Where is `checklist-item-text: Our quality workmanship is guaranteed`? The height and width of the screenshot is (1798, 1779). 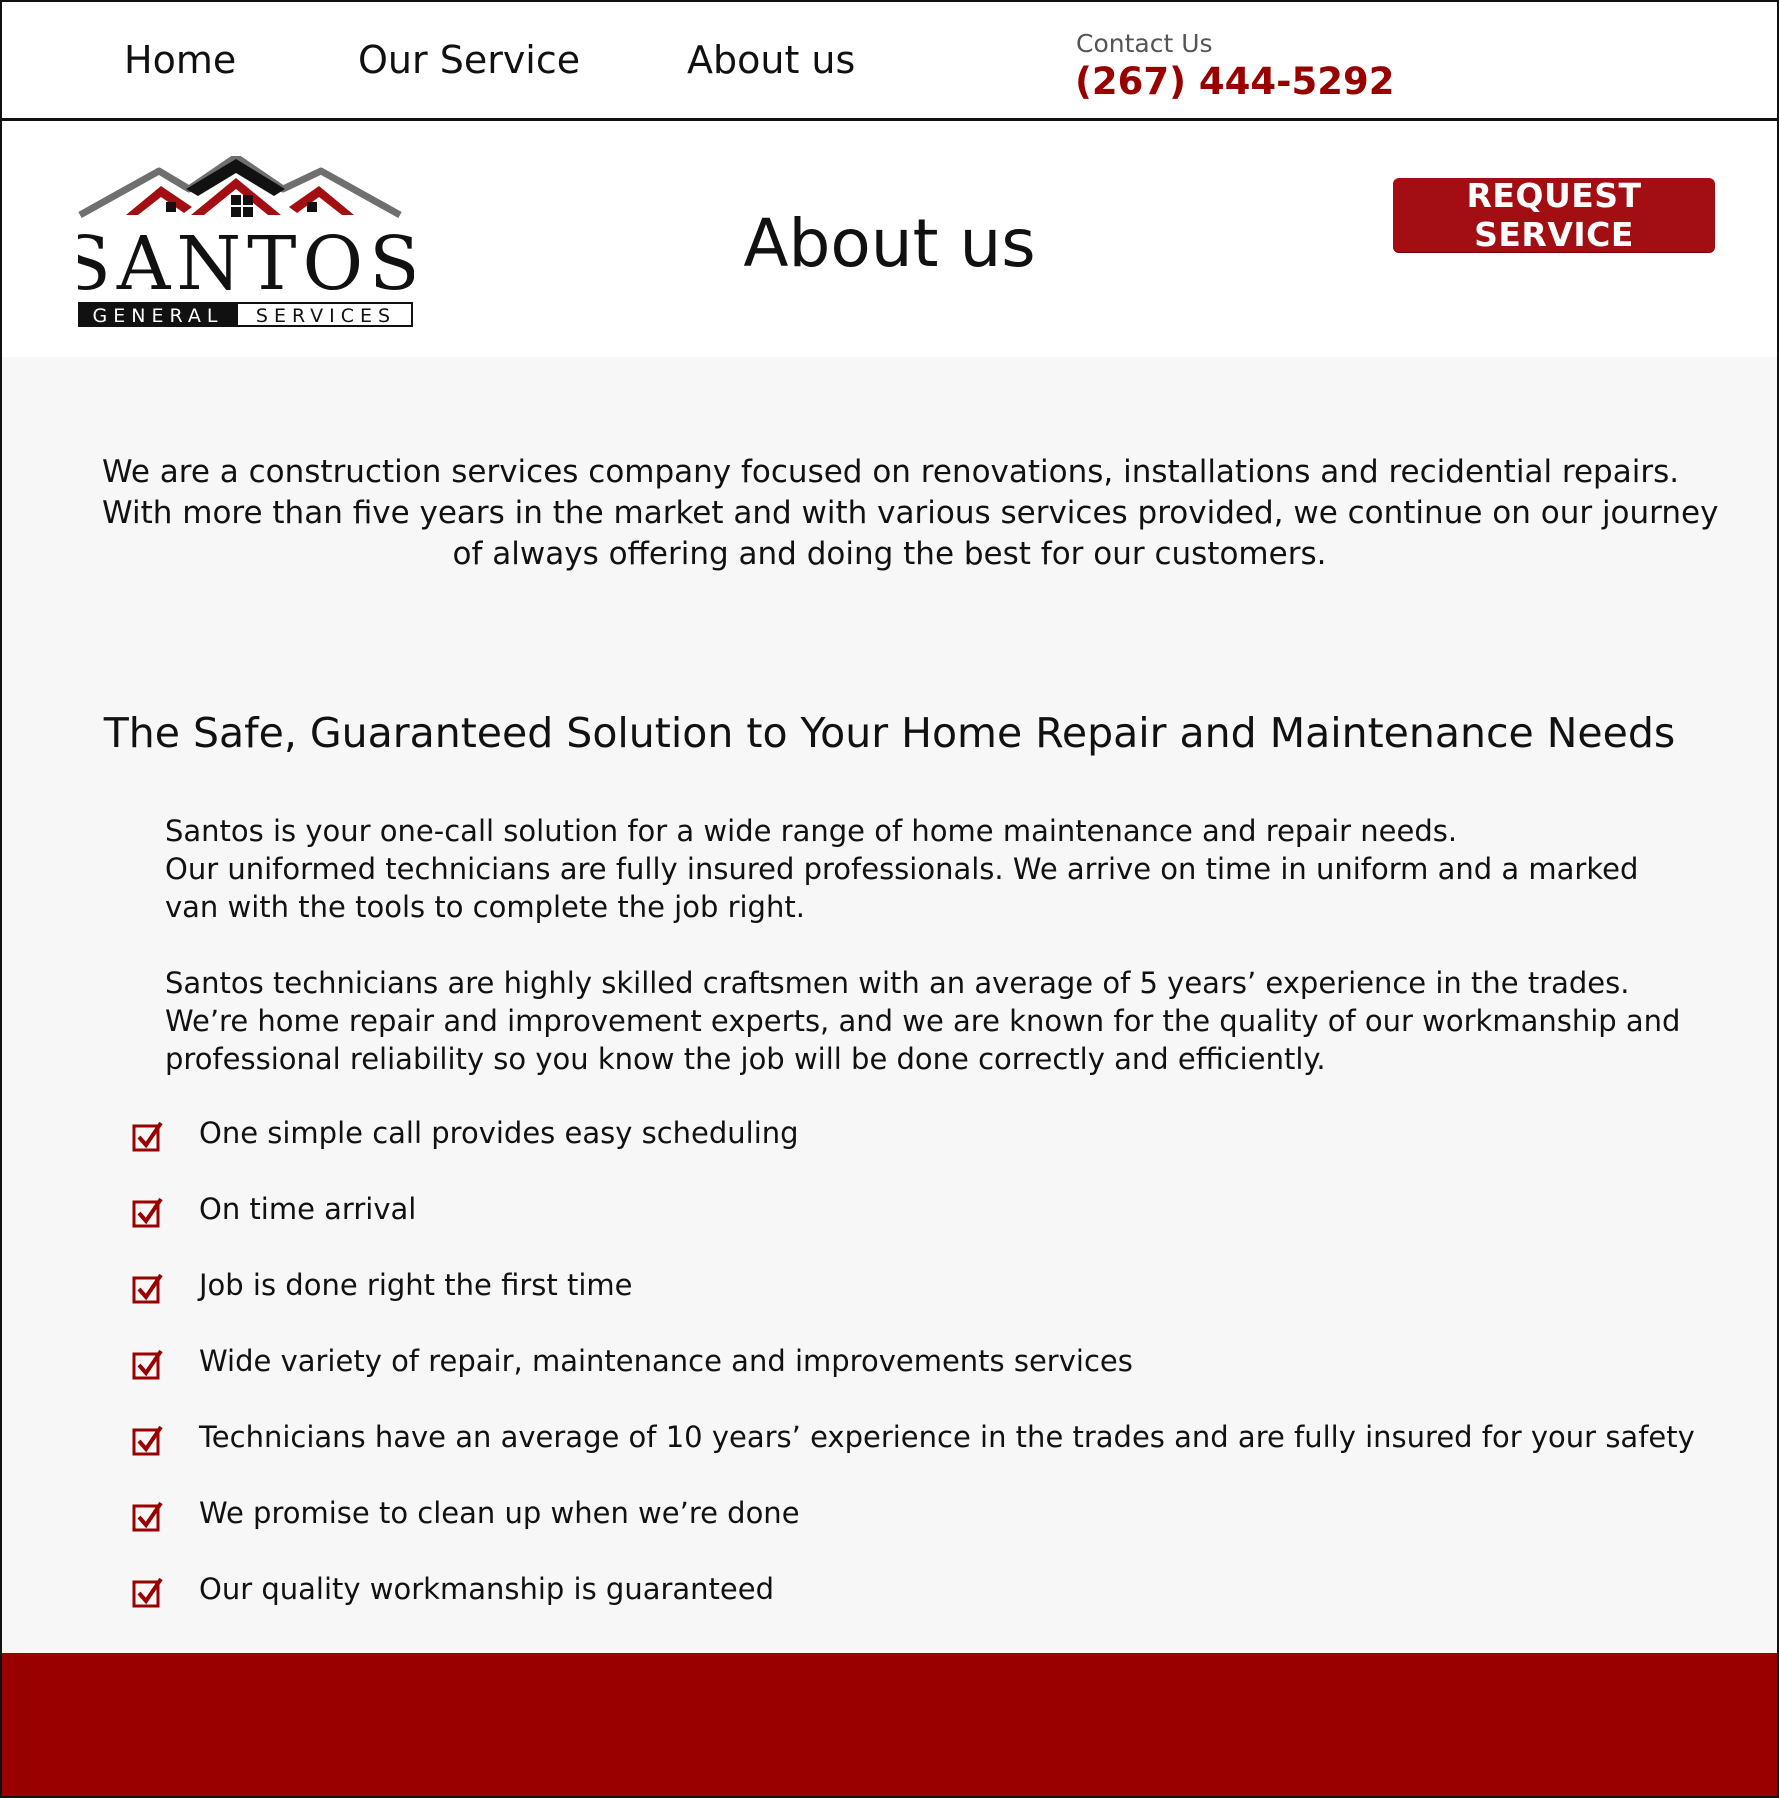 checklist-item-text: Our quality workmanship is guaranteed is located at coordinates (487, 1589).